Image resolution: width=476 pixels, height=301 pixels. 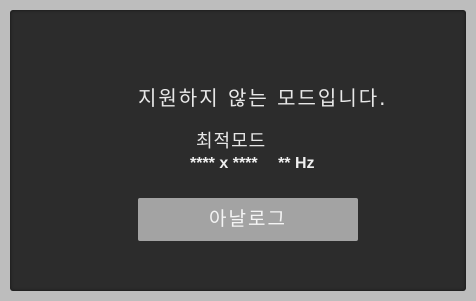 What do you see at coordinates (248, 219) in the screenshot?
I see `analog-input-button: 아날로그` at bounding box center [248, 219].